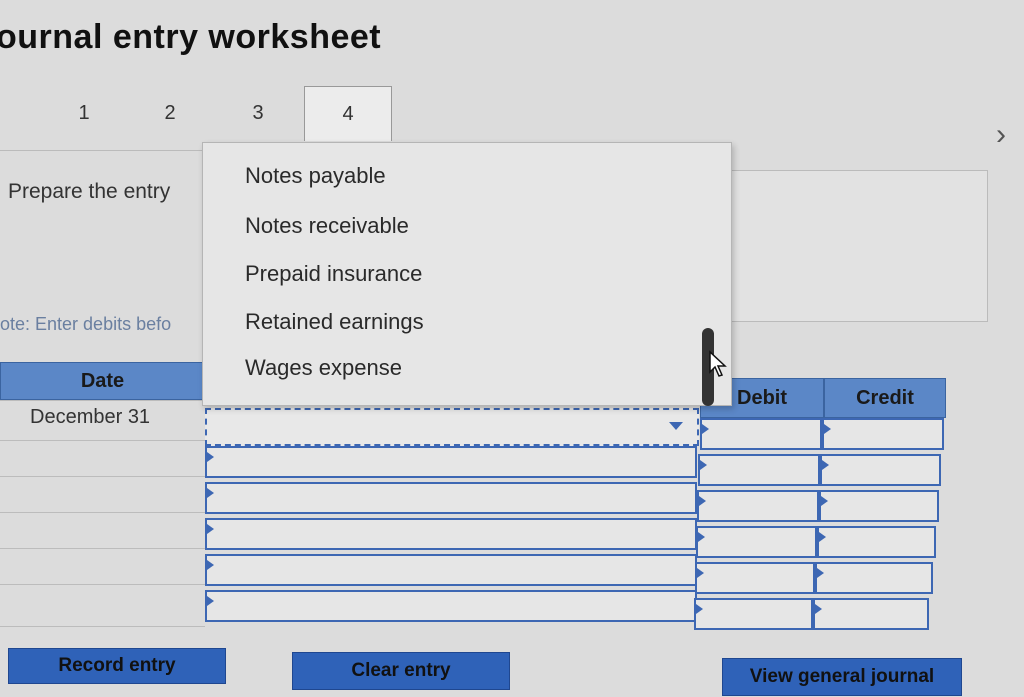 This screenshot has height=697, width=1024. I want to click on chevron-down-icon, so click(676, 426).